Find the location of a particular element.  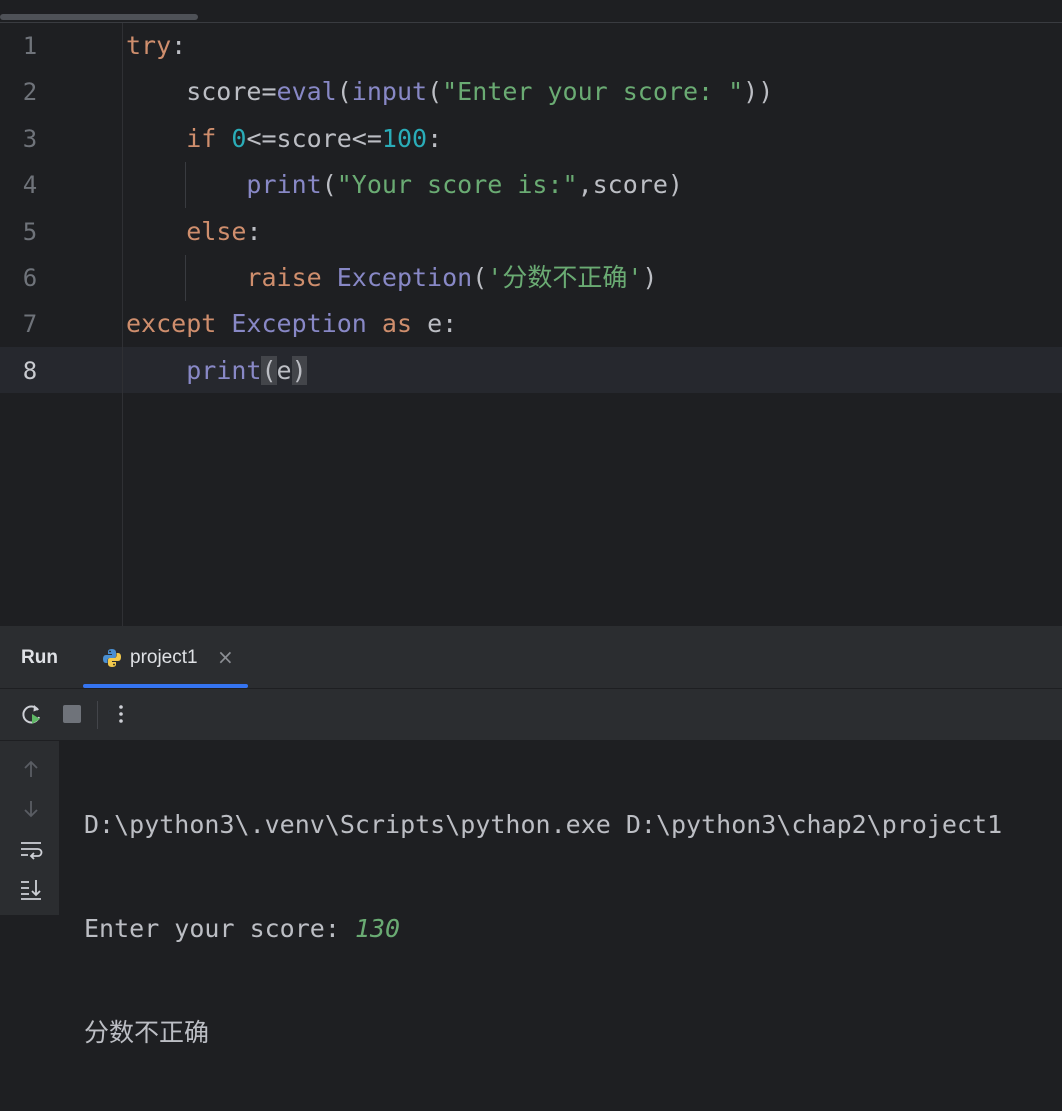

line-number: 6 is located at coordinates (30, 278).